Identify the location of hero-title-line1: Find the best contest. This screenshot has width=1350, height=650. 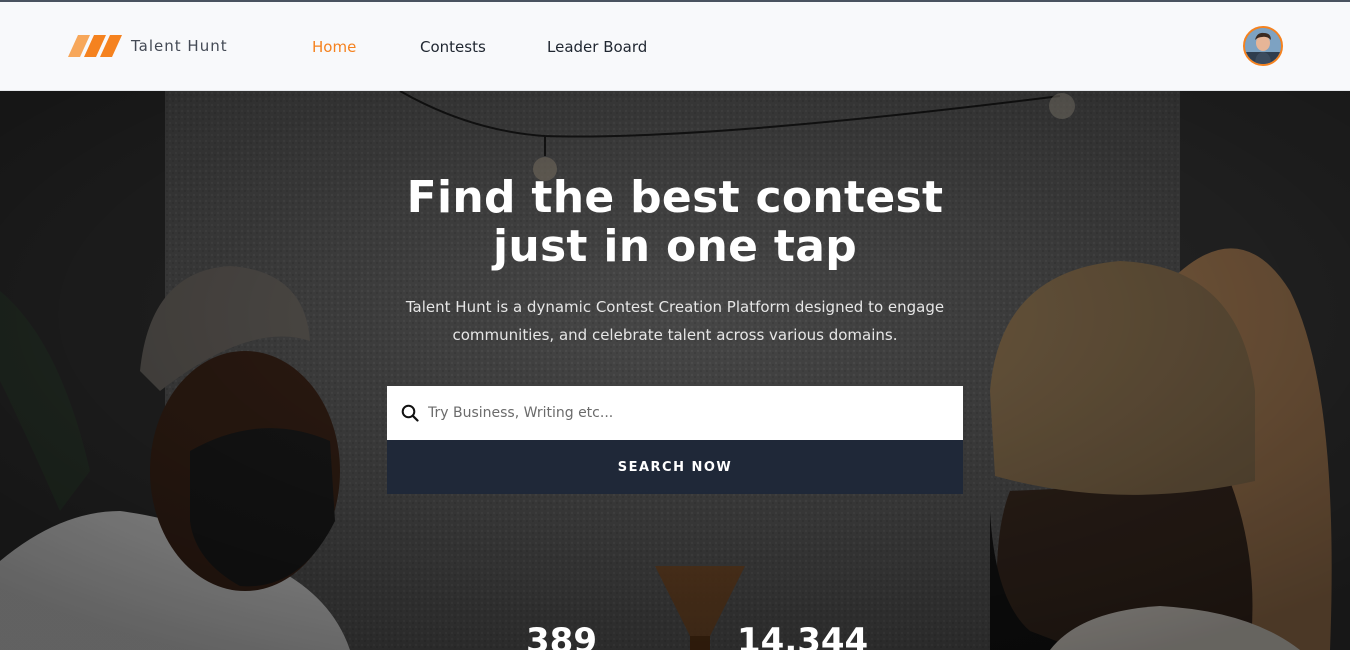
(675, 197).